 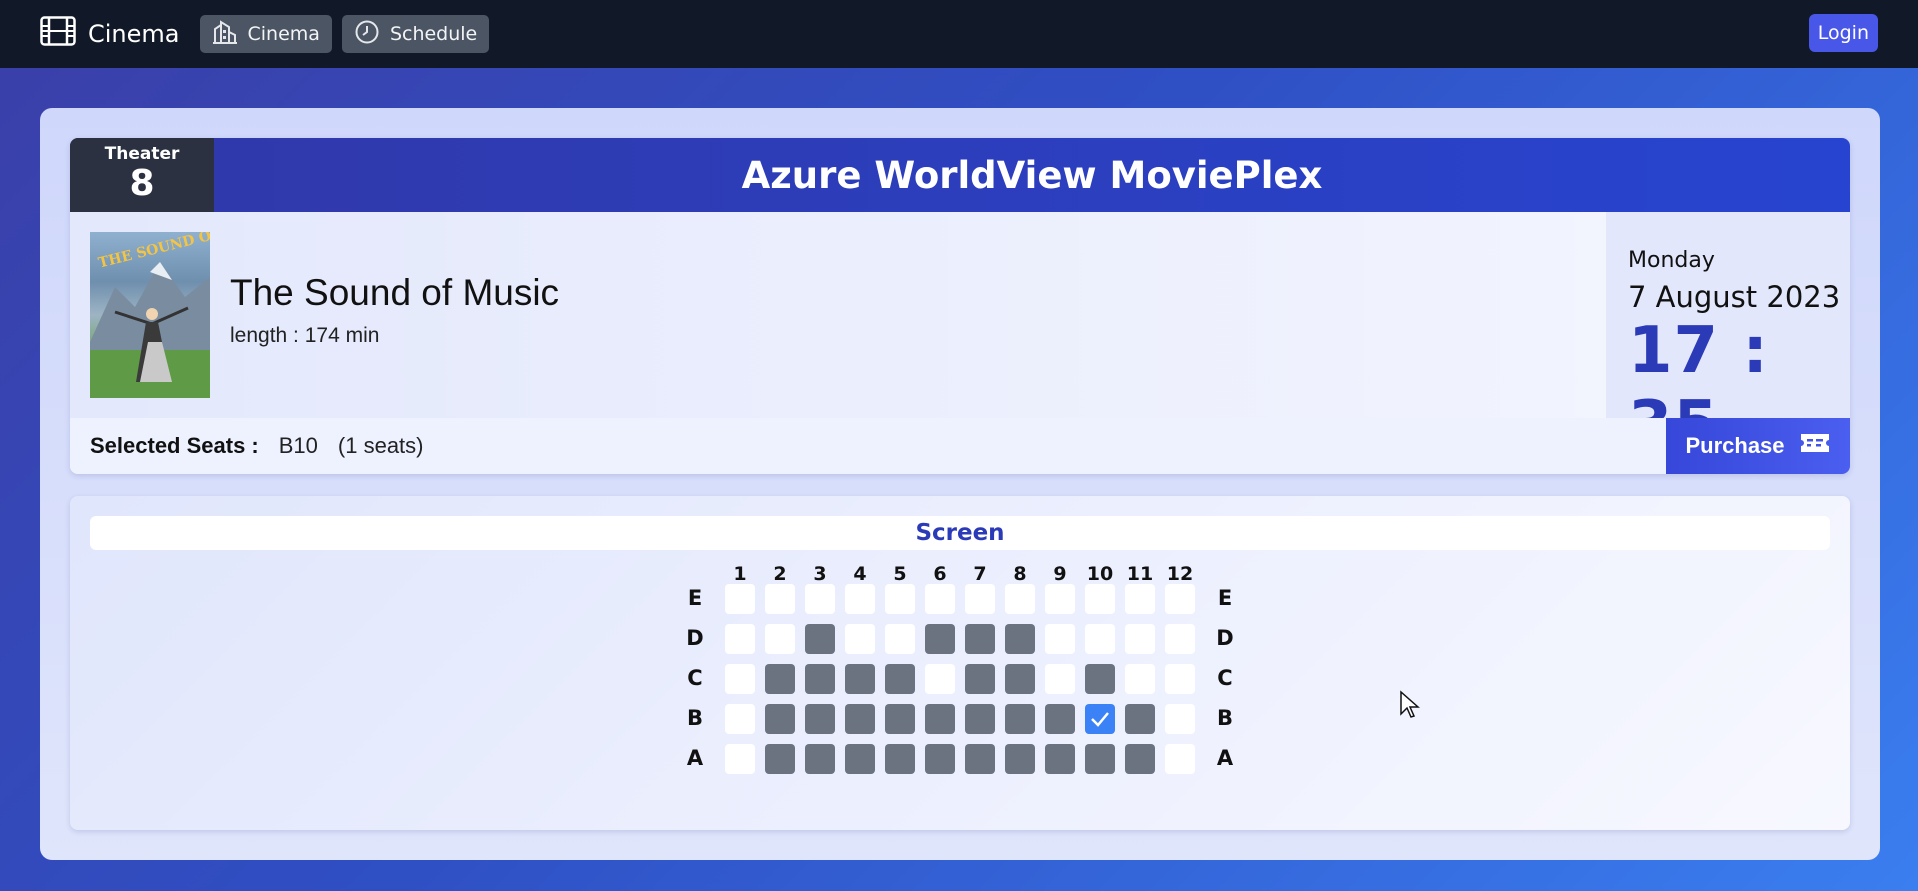 I want to click on column-number: 2, so click(x=780, y=574).